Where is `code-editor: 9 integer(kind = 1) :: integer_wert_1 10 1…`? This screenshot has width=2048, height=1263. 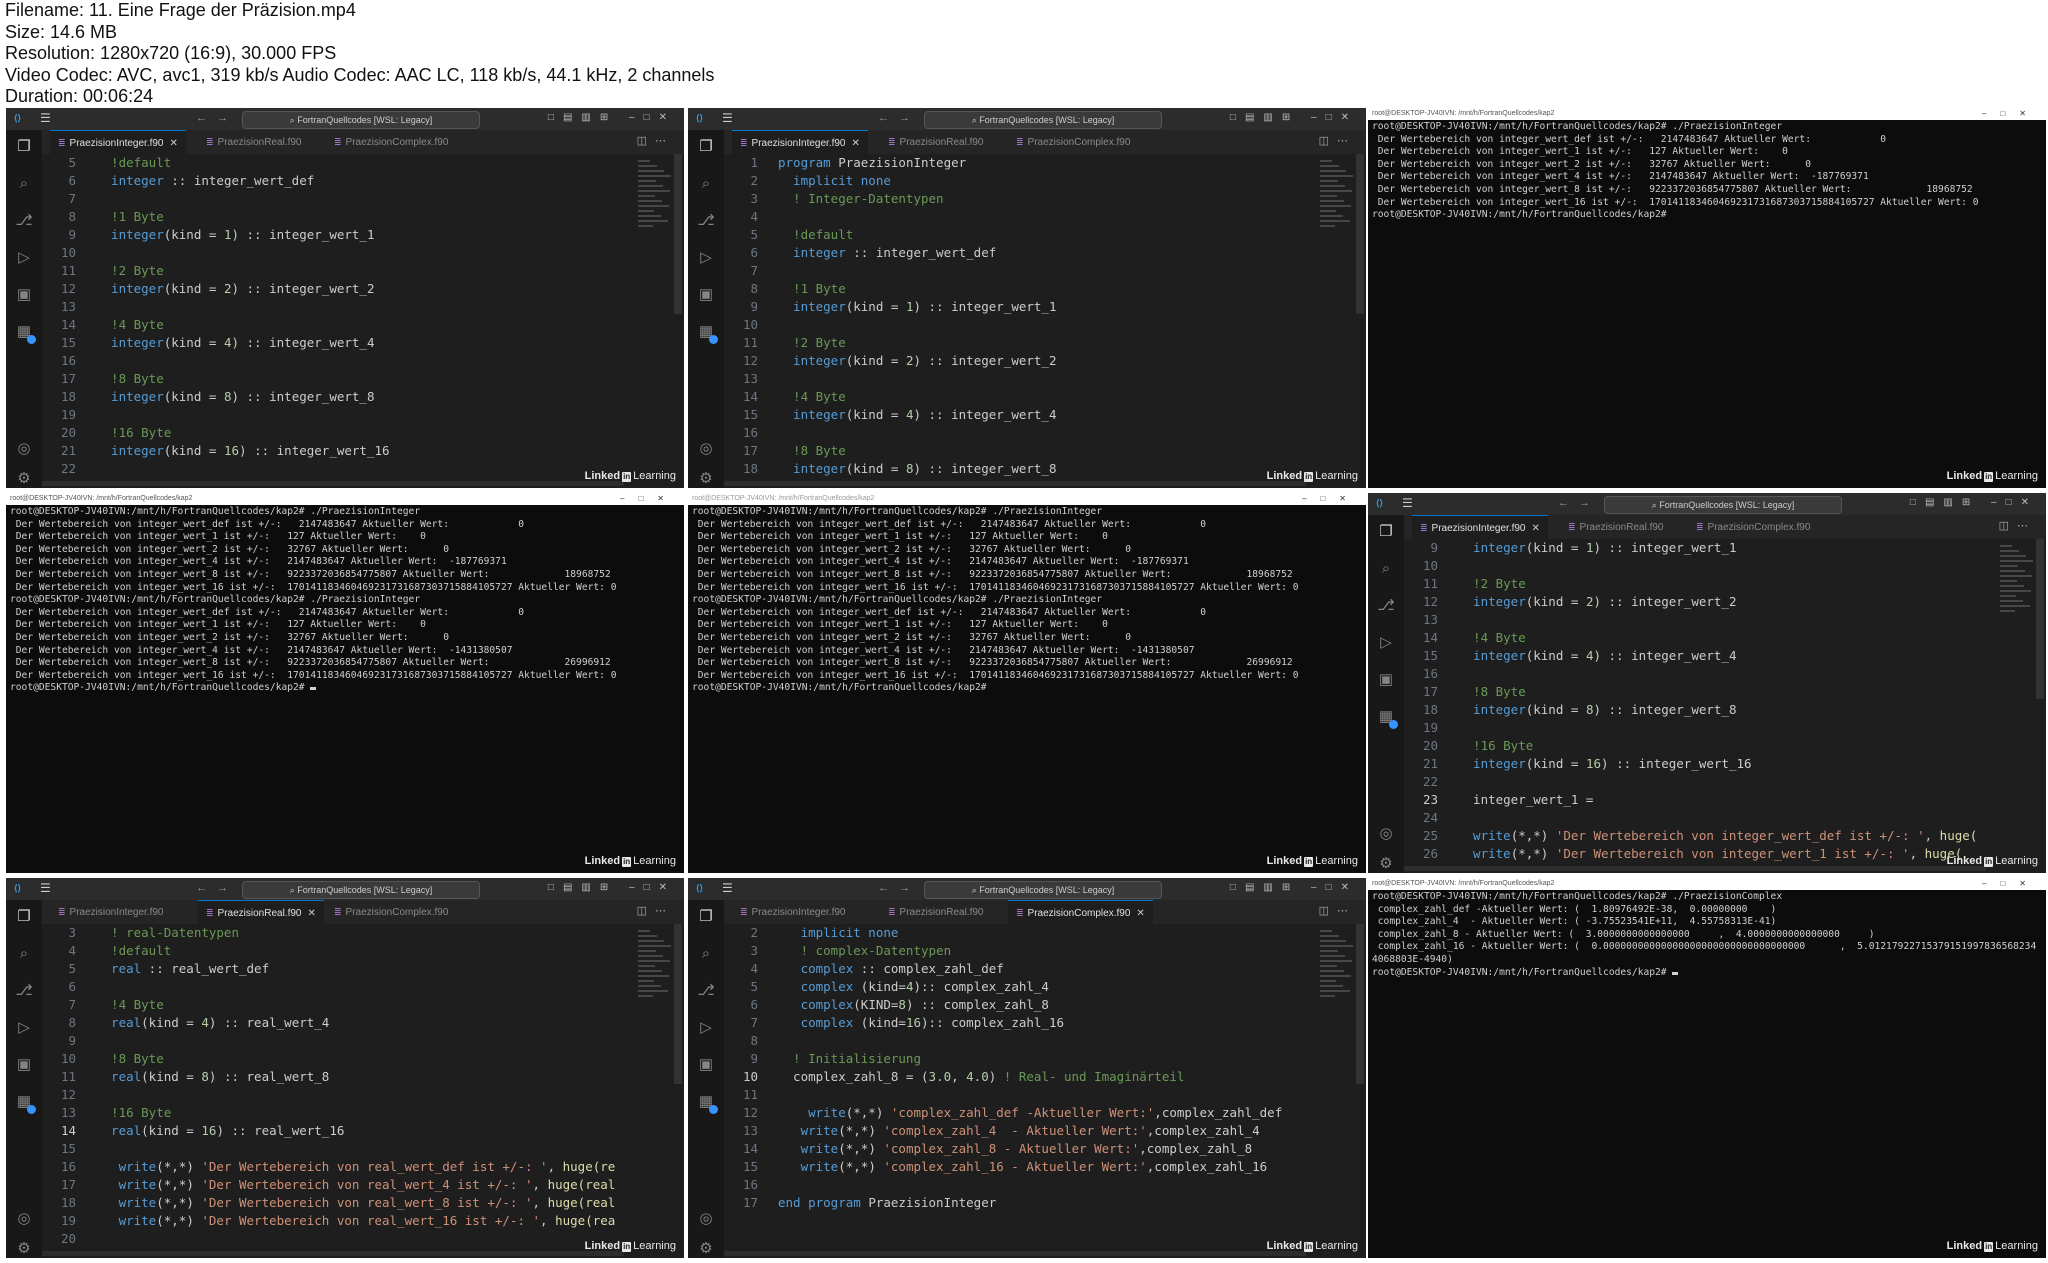
code-editor: 9 integer(kind = 1) :: integer_wert_1 10 1… is located at coordinates (1720, 706).